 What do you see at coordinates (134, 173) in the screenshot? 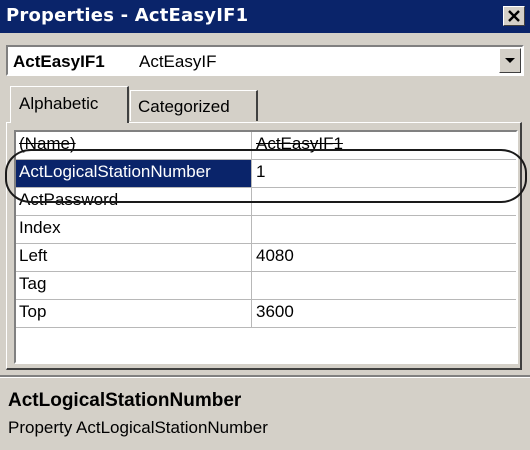
I see `property-name: ActLogicalStationNumber` at bounding box center [134, 173].